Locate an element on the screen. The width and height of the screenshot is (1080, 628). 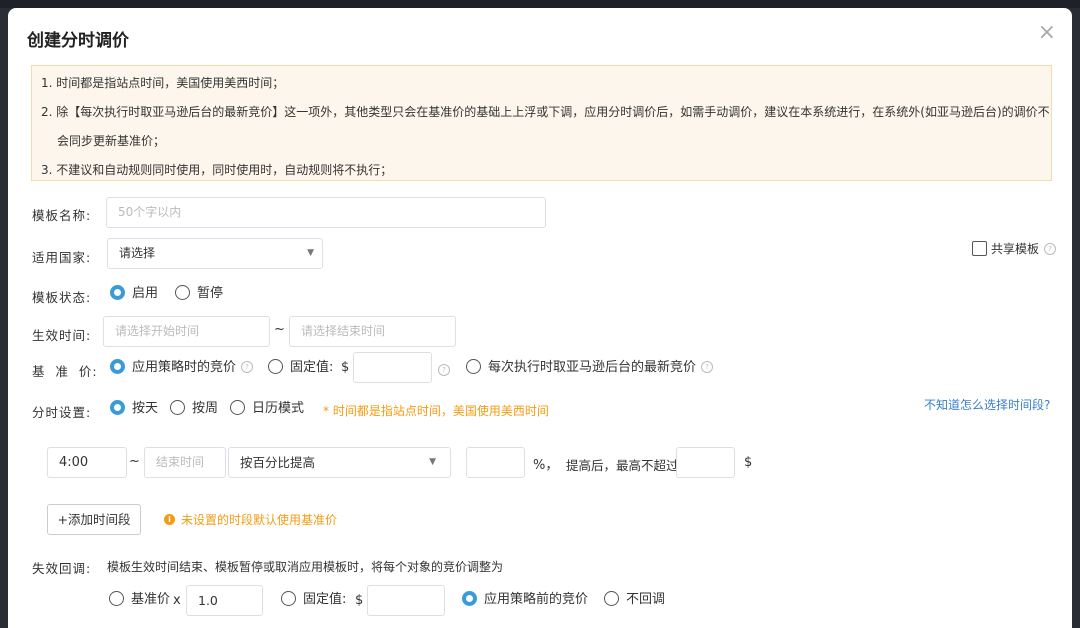
window-top-bar is located at coordinates (540, 4).